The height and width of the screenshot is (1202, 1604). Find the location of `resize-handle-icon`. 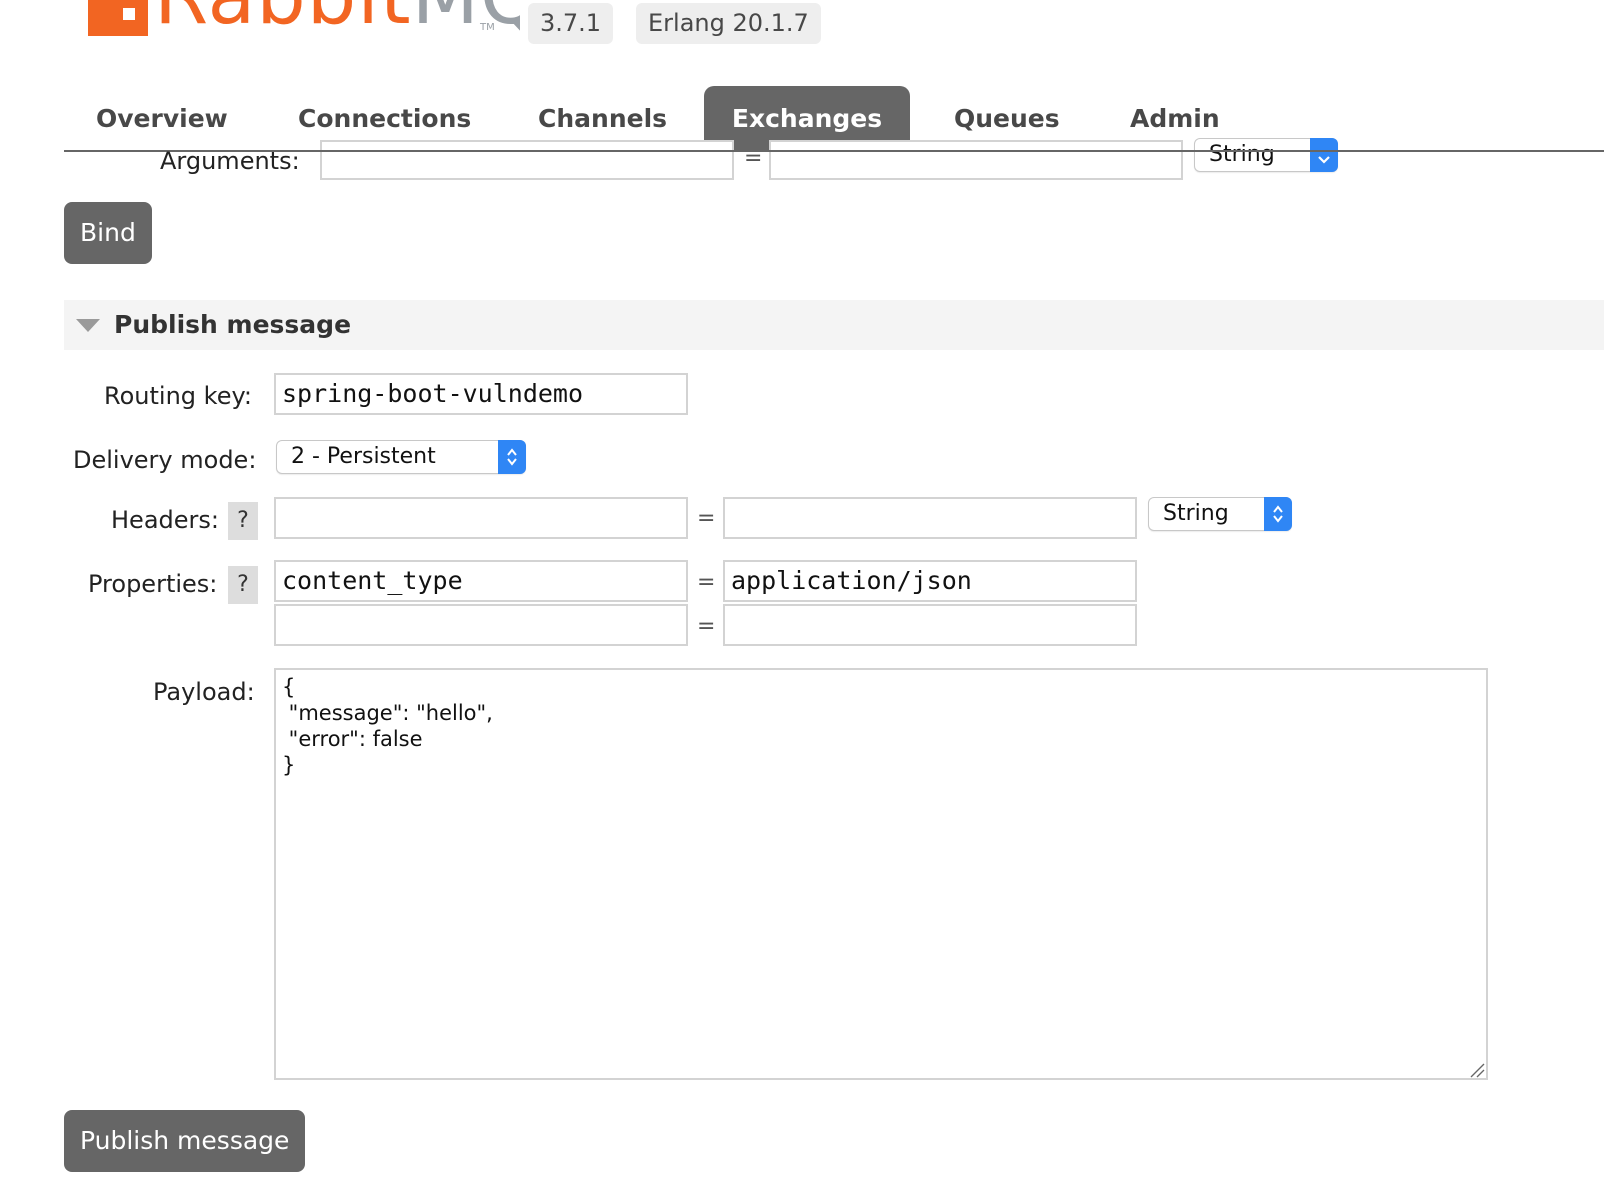

resize-handle-icon is located at coordinates (1477, 1072).